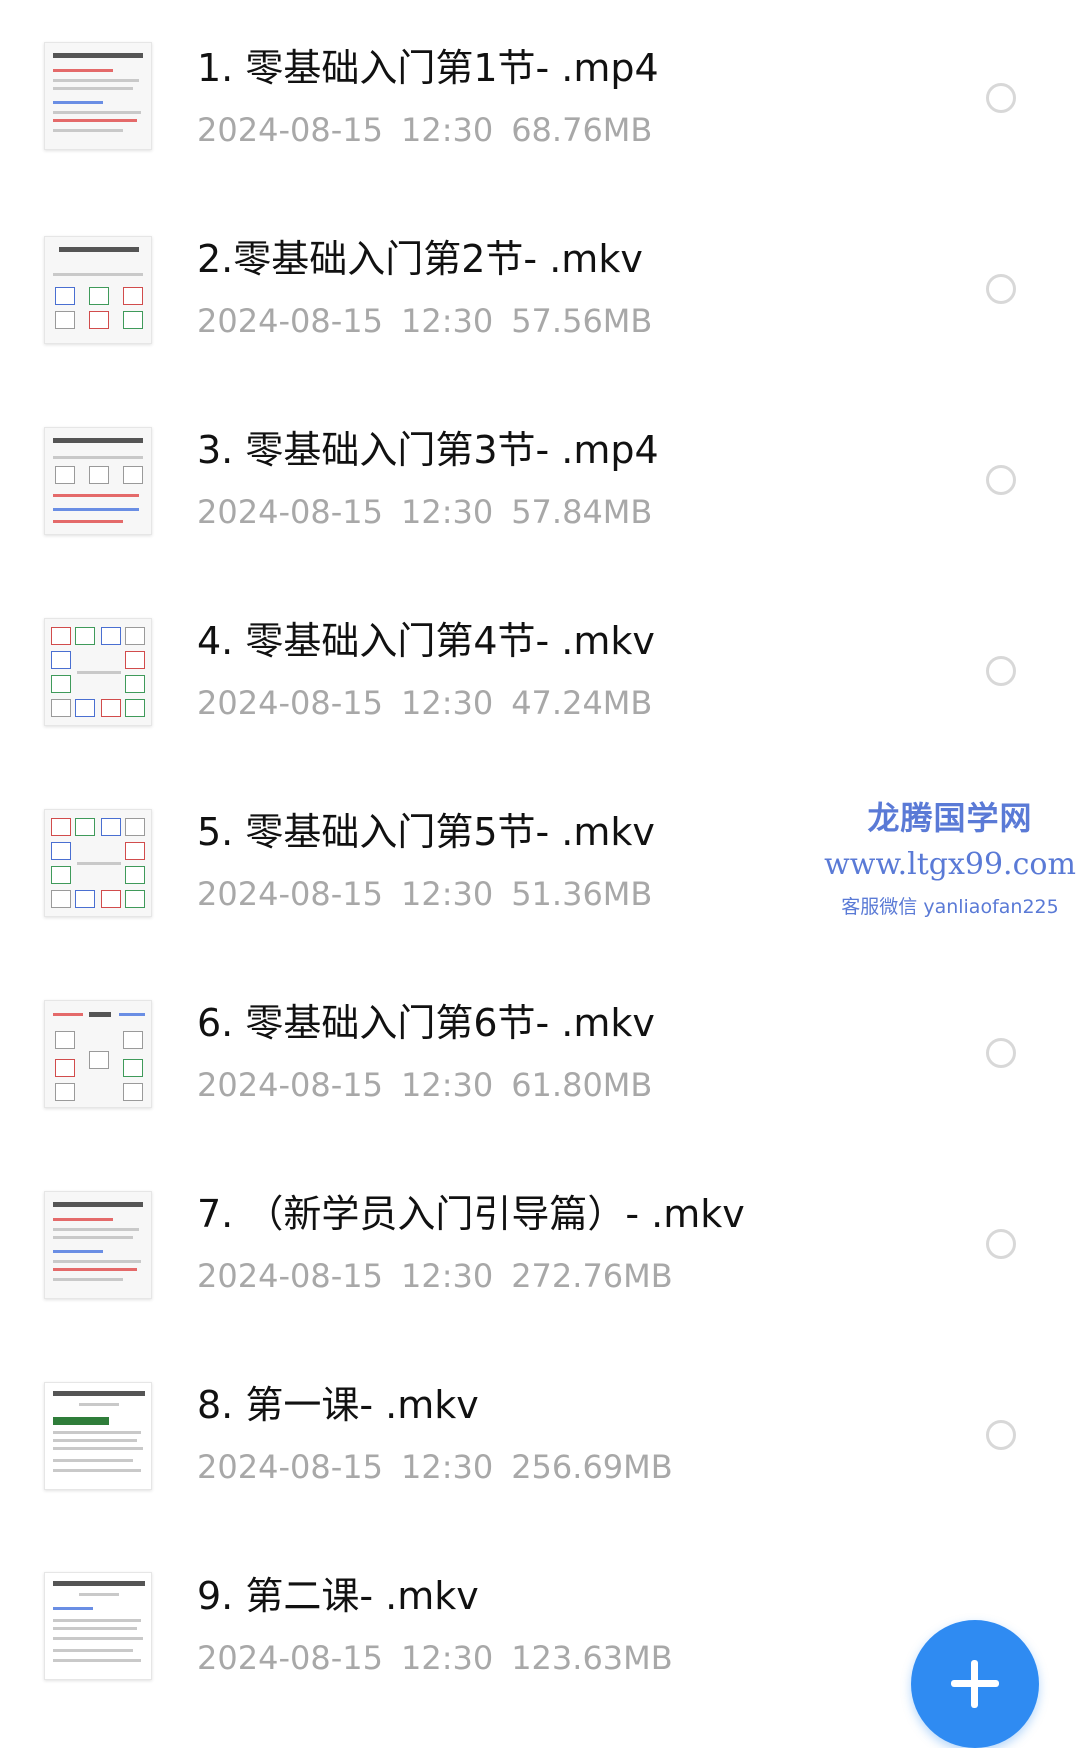 The height and width of the screenshot is (1748, 1080). What do you see at coordinates (98, 1054) in the screenshot?
I see `diagram-thumbnail-icon` at bounding box center [98, 1054].